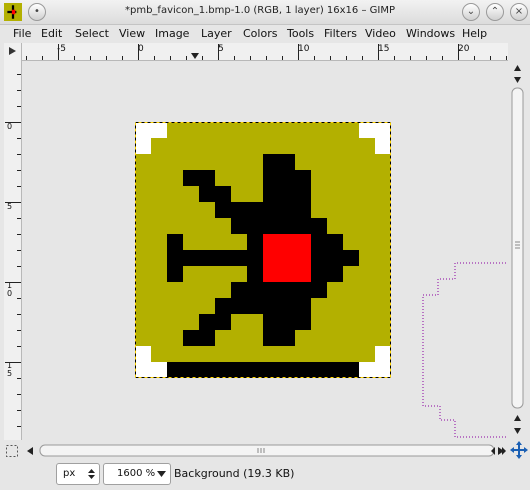 This screenshot has width=530, height=490. Describe the element at coordinates (37, 12) in the screenshot. I see `window-menu-button: •` at that location.